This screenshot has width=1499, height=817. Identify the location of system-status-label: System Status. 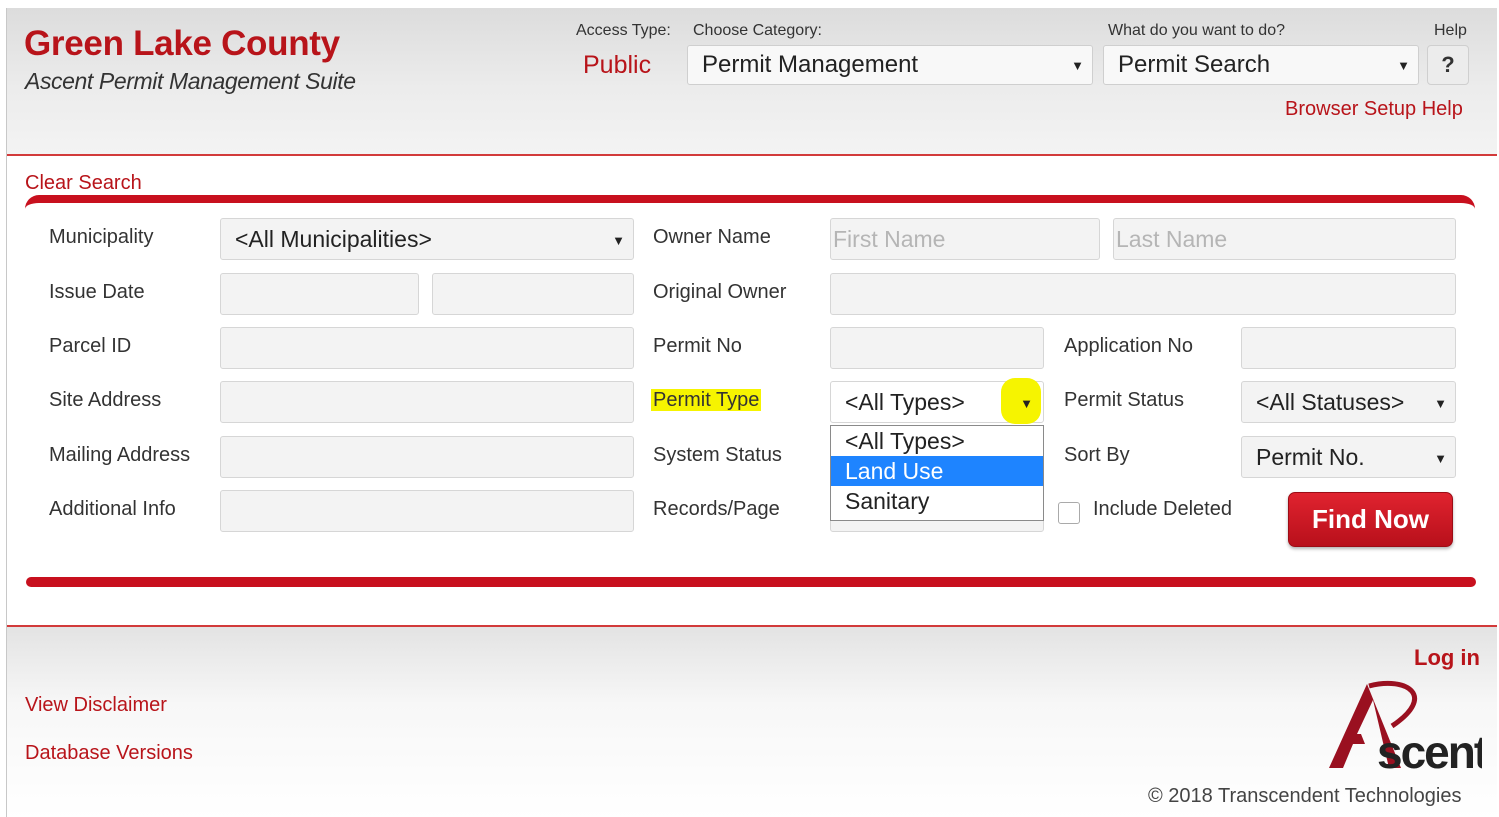
(717, 455).